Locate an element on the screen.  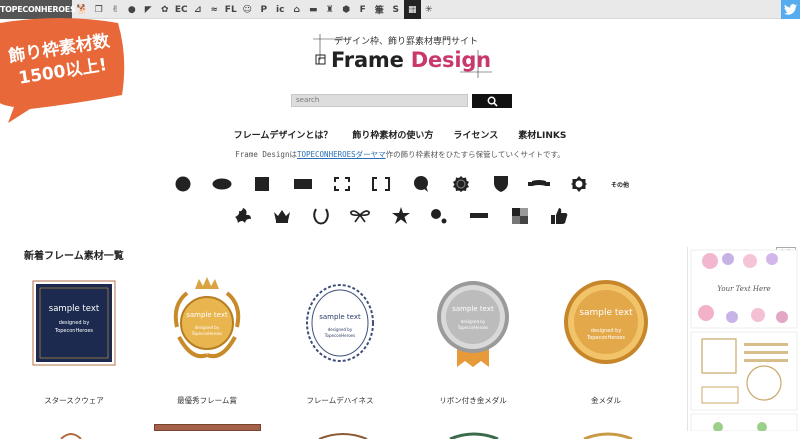
desc-suffix: 作の飾り枠素材をひたすら保管していくサイトです。 is located at coordinates (475, 154).